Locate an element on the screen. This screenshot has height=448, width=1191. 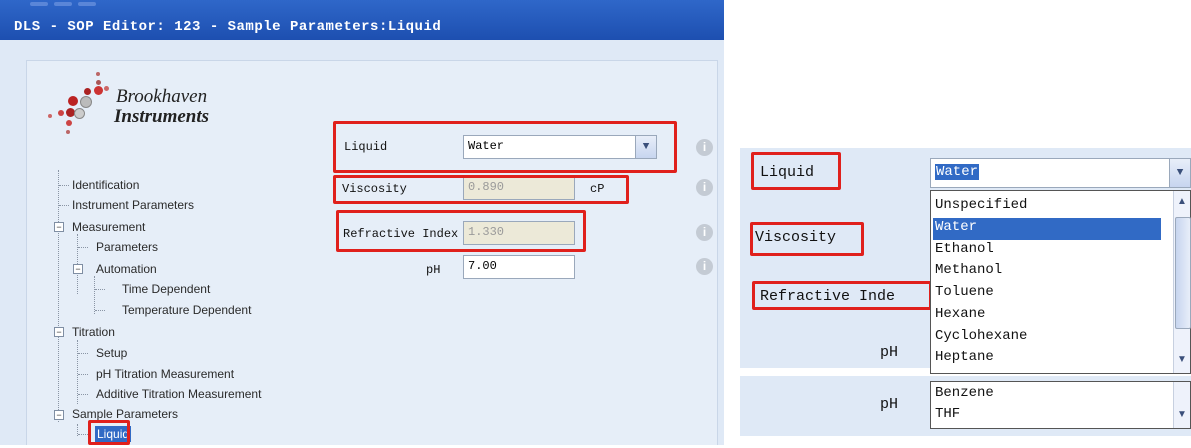
tree-item-identification: Identification is located at coordinates (105, 185).